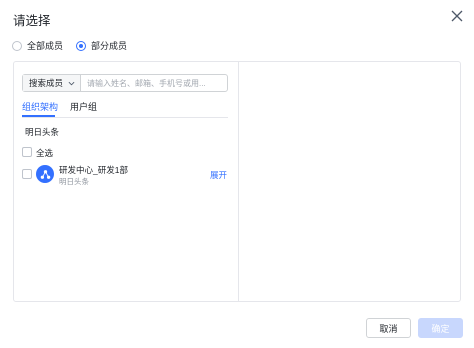  What do you see at coordinates (440, 328) in the screenshot?
I see `confirm-button: 确定` at bounding box center [440, 328].